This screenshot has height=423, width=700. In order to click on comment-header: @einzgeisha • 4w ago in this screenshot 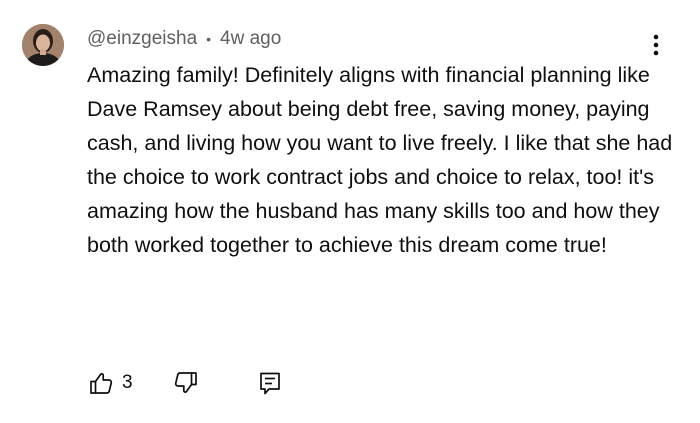, I will do `click(184, 39)`.